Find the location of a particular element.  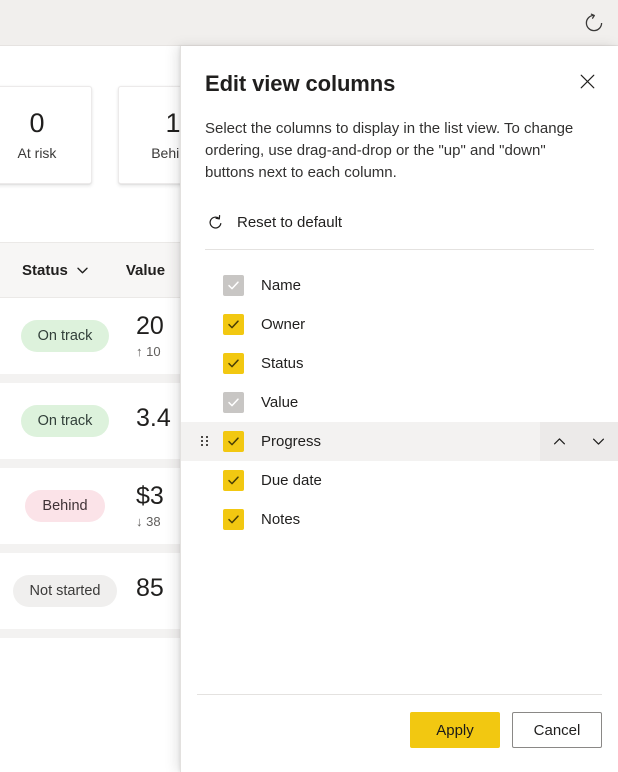

footer-buttons: Apply Cancel is located at coordinates (399, 733).